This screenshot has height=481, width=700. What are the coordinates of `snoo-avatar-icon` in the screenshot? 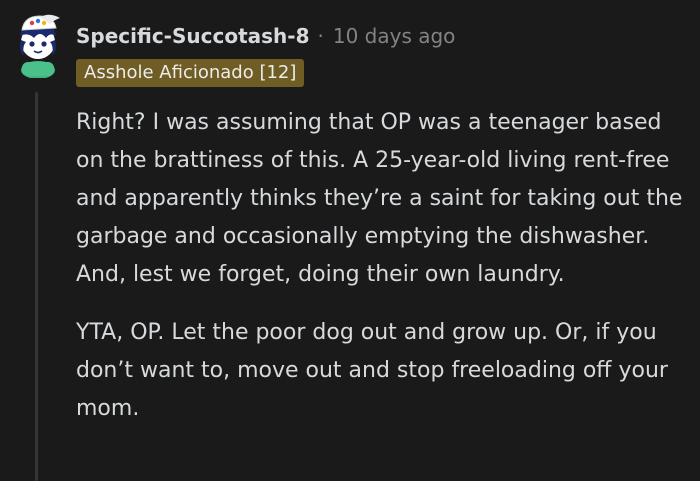 It's located at (40, 46).